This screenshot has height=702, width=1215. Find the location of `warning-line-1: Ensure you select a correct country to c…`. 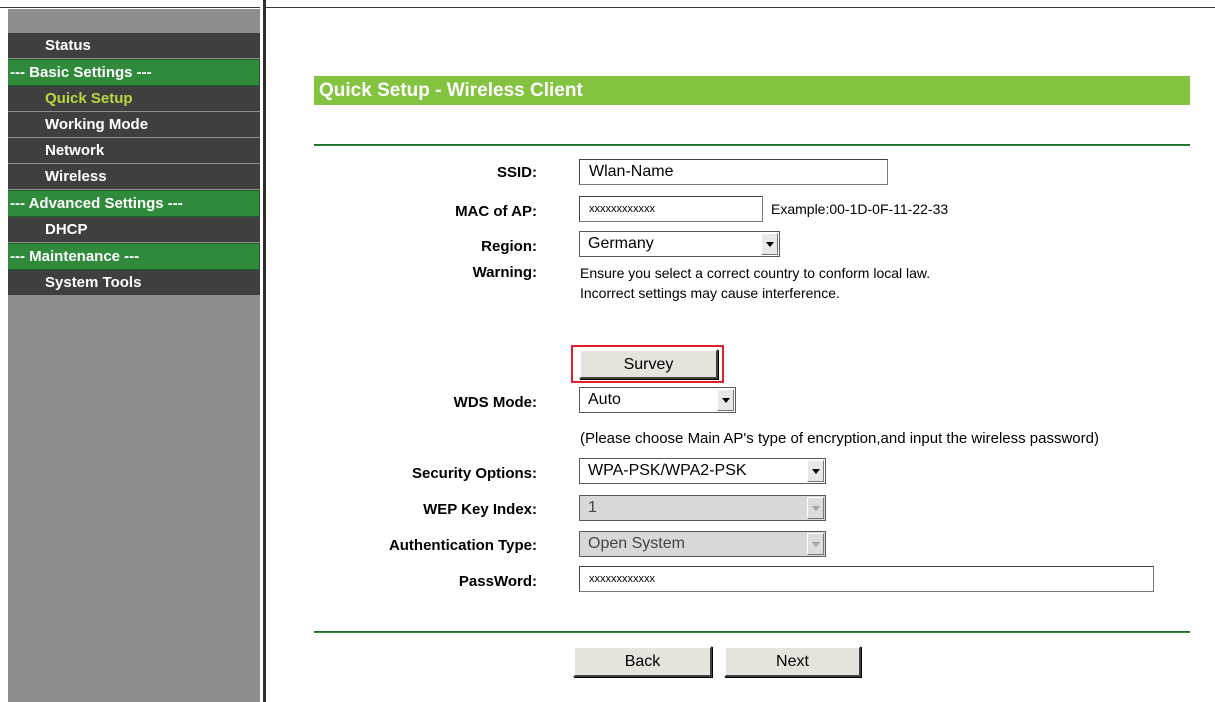

warning-line-1: Ensure you select a correct country to c… is located at coordinates (755, 273).